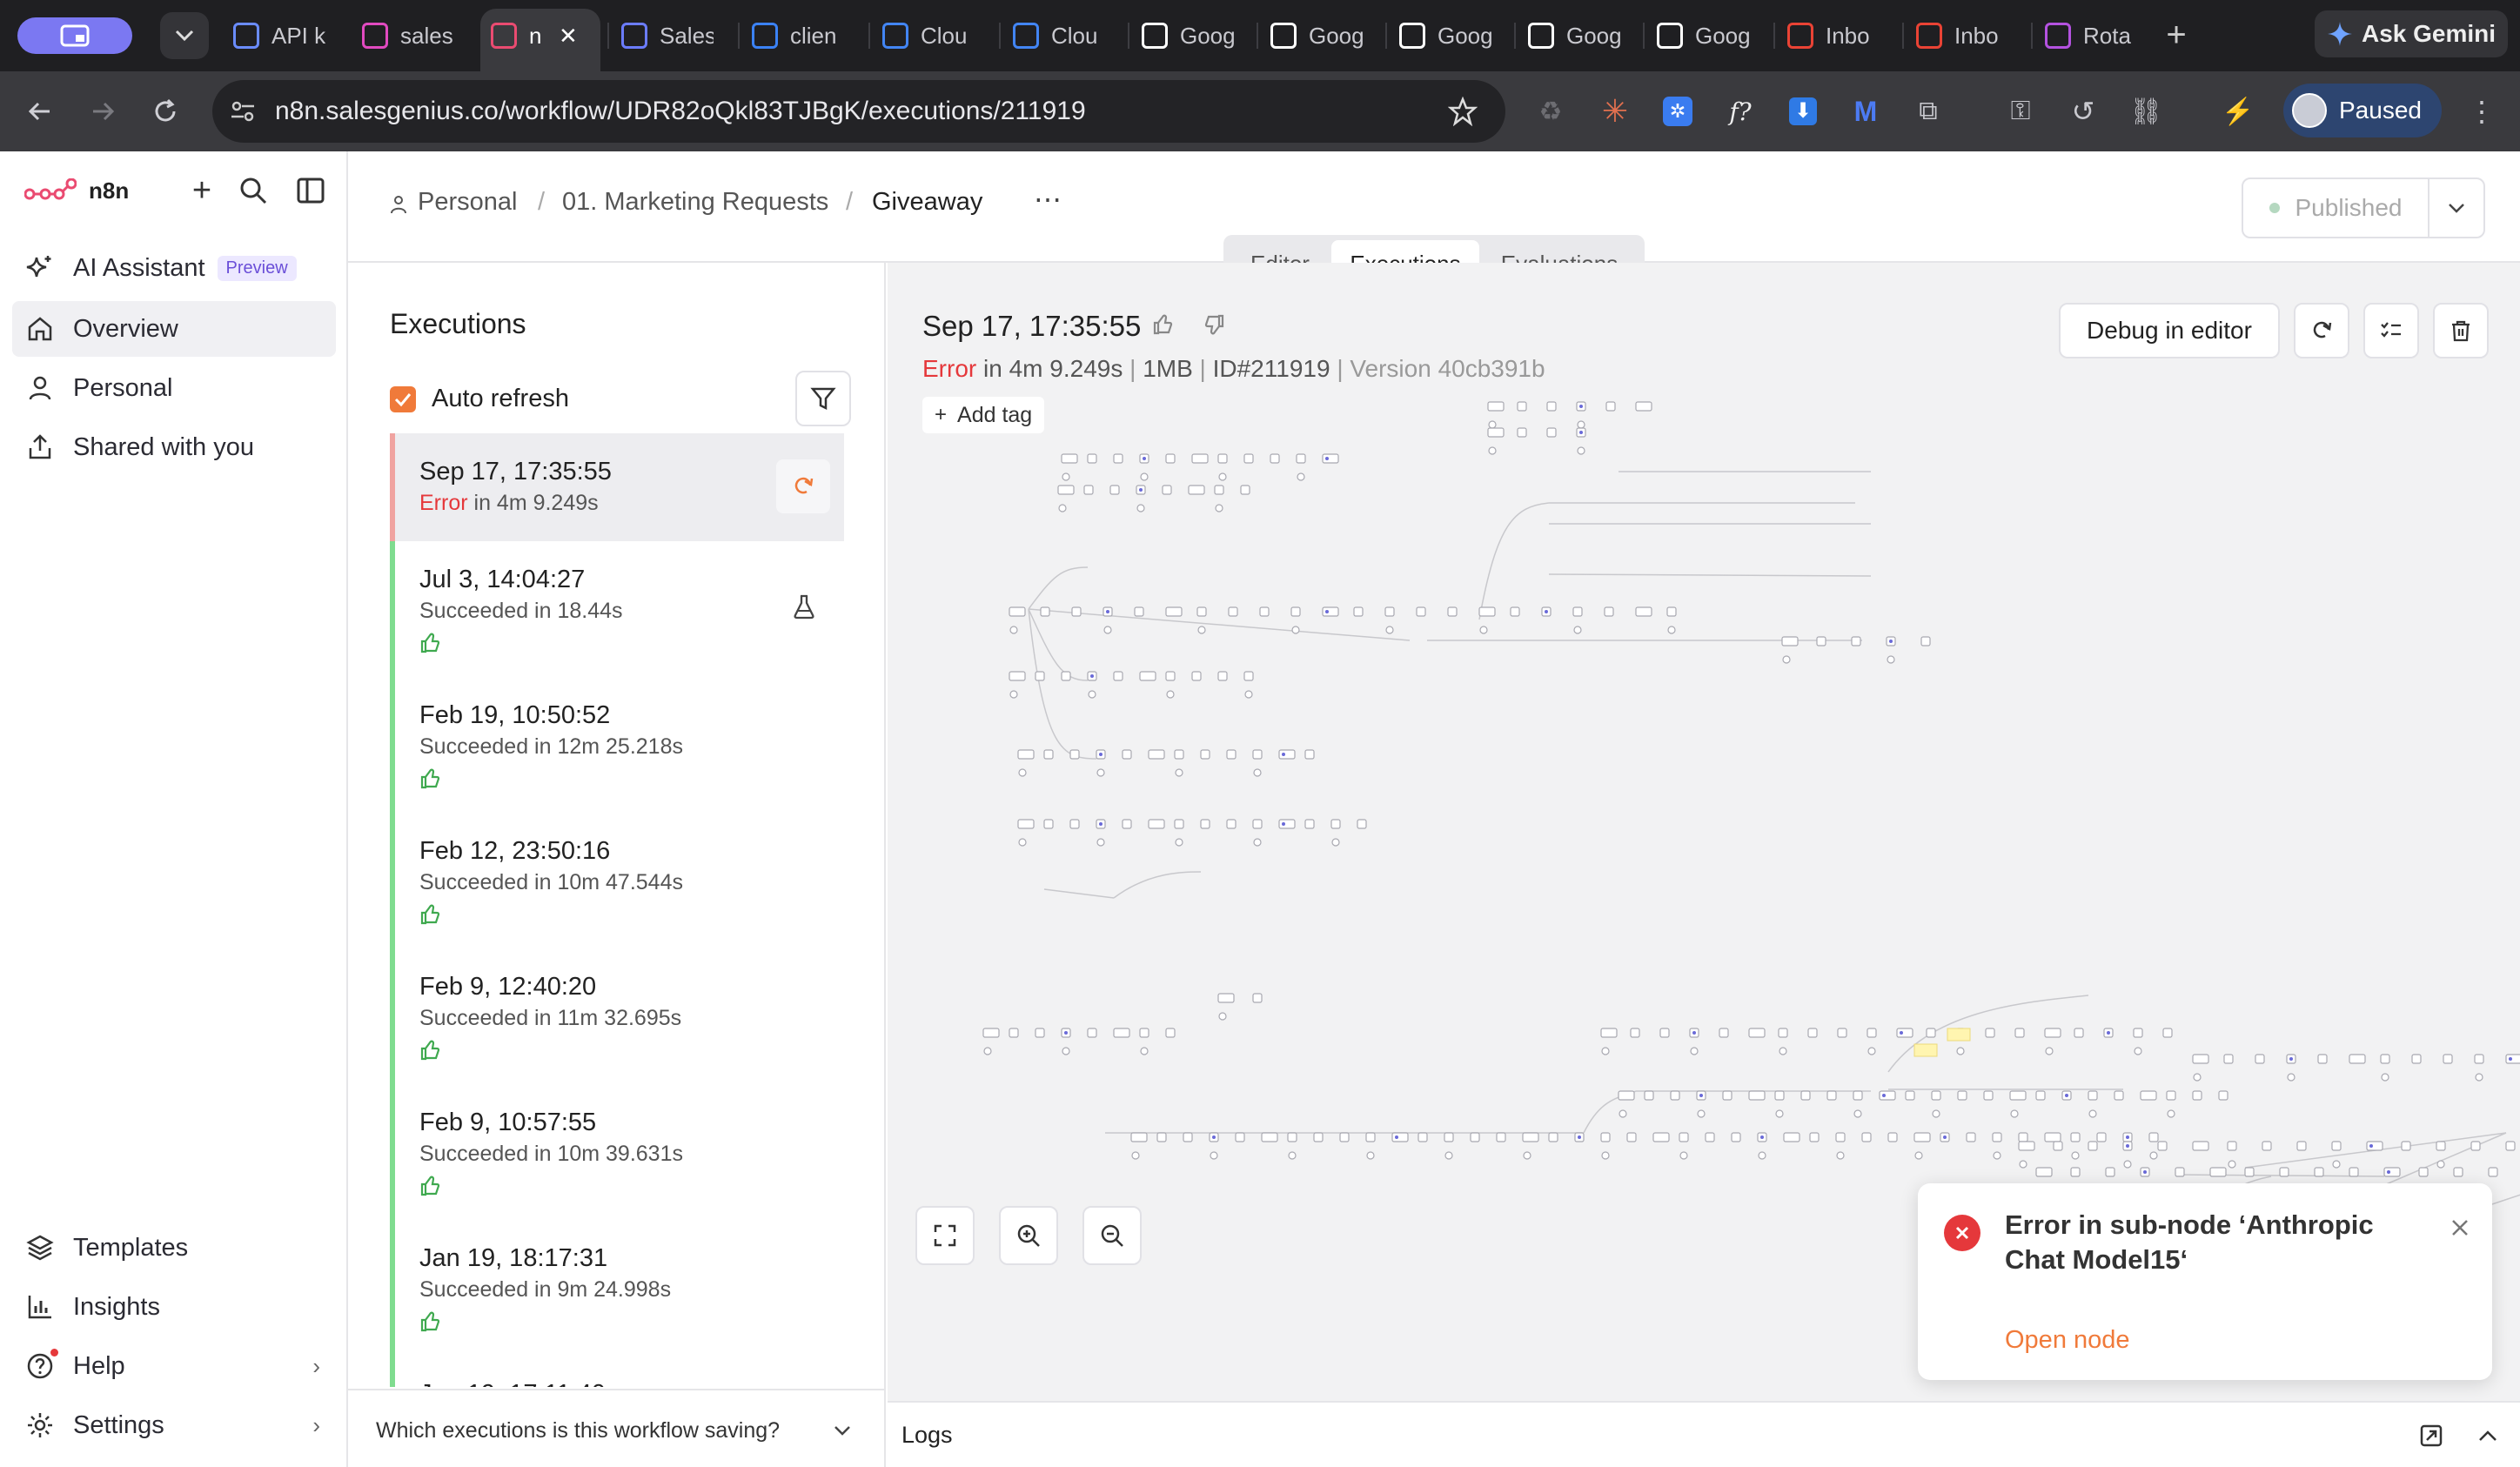 The image size is (2520, 1467). Describe the element at coordinates (2336, 208) in the screenshot. I see `published-button: Published` at that location.